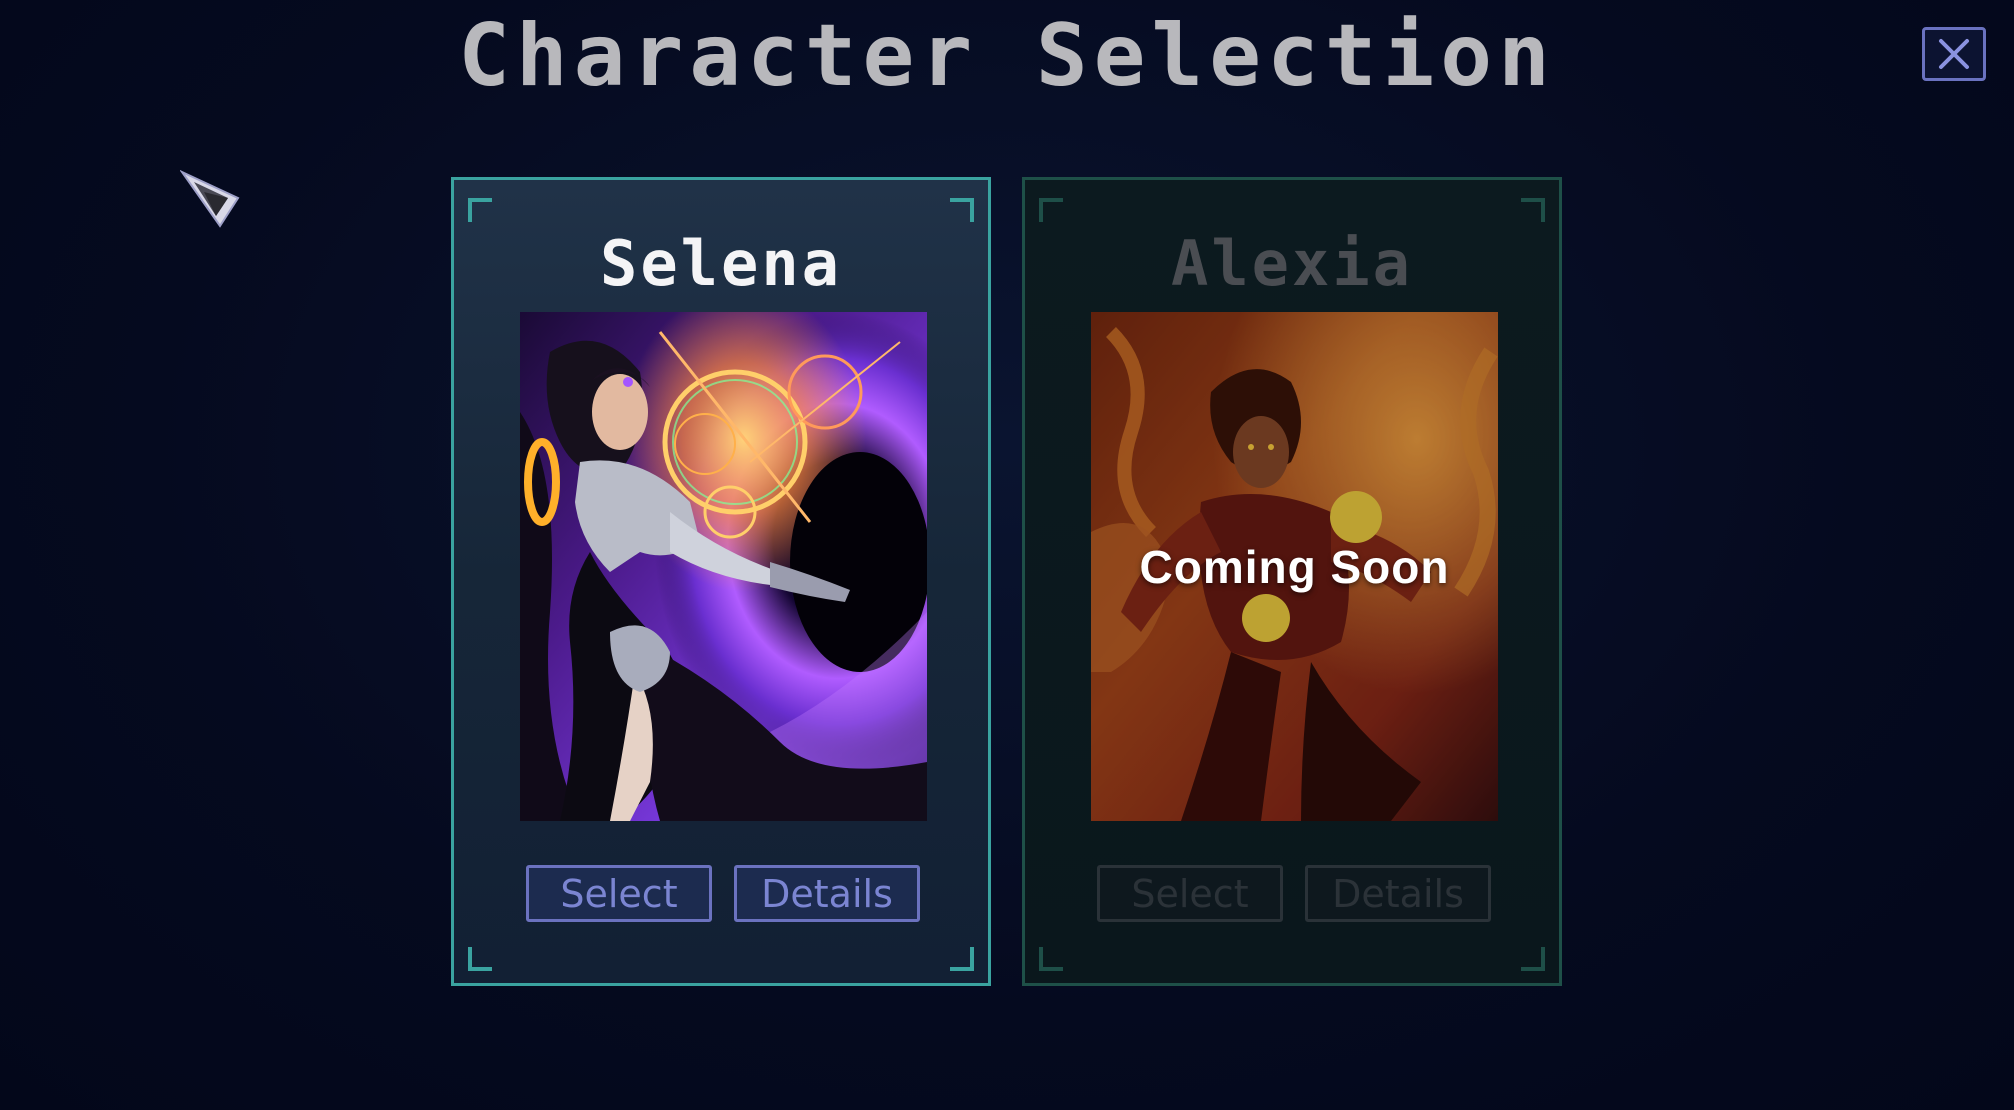  What do you see at coordinates (1007, 56) in the screenshot?
I see `screen-title: Character Selection` at bounding box center [1007, 56].